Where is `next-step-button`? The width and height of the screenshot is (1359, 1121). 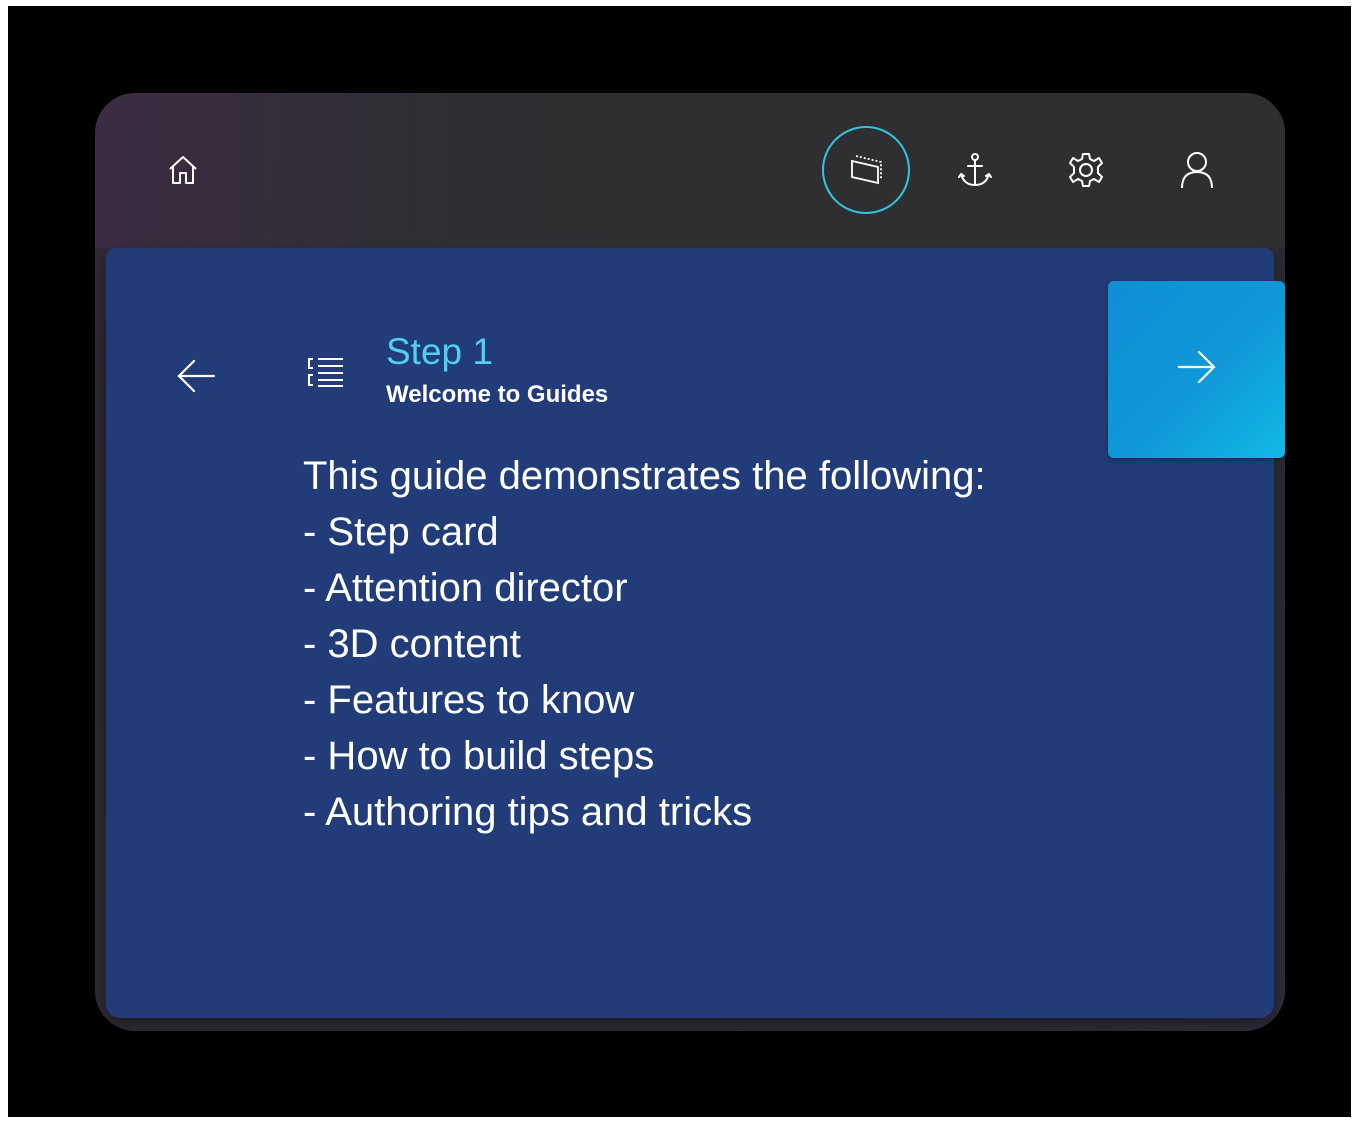
next-step-button is located at coordinates (1196, 369).